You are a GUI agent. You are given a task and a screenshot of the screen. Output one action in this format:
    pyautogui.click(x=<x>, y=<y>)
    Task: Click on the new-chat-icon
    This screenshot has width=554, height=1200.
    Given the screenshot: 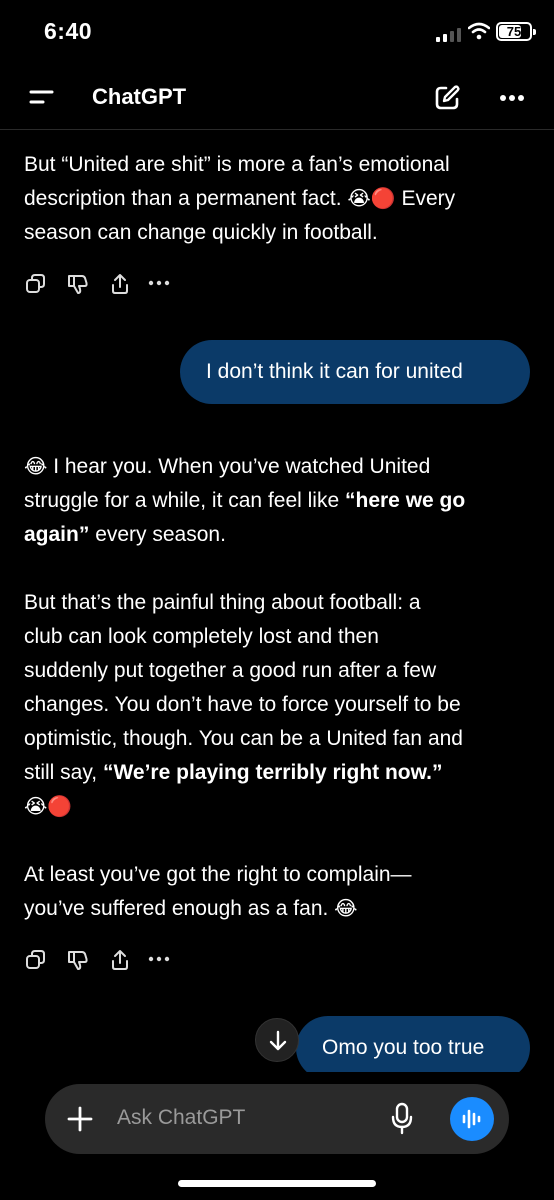 What is the action you would take?
    pyautogui.click(x=447, y=98)
    